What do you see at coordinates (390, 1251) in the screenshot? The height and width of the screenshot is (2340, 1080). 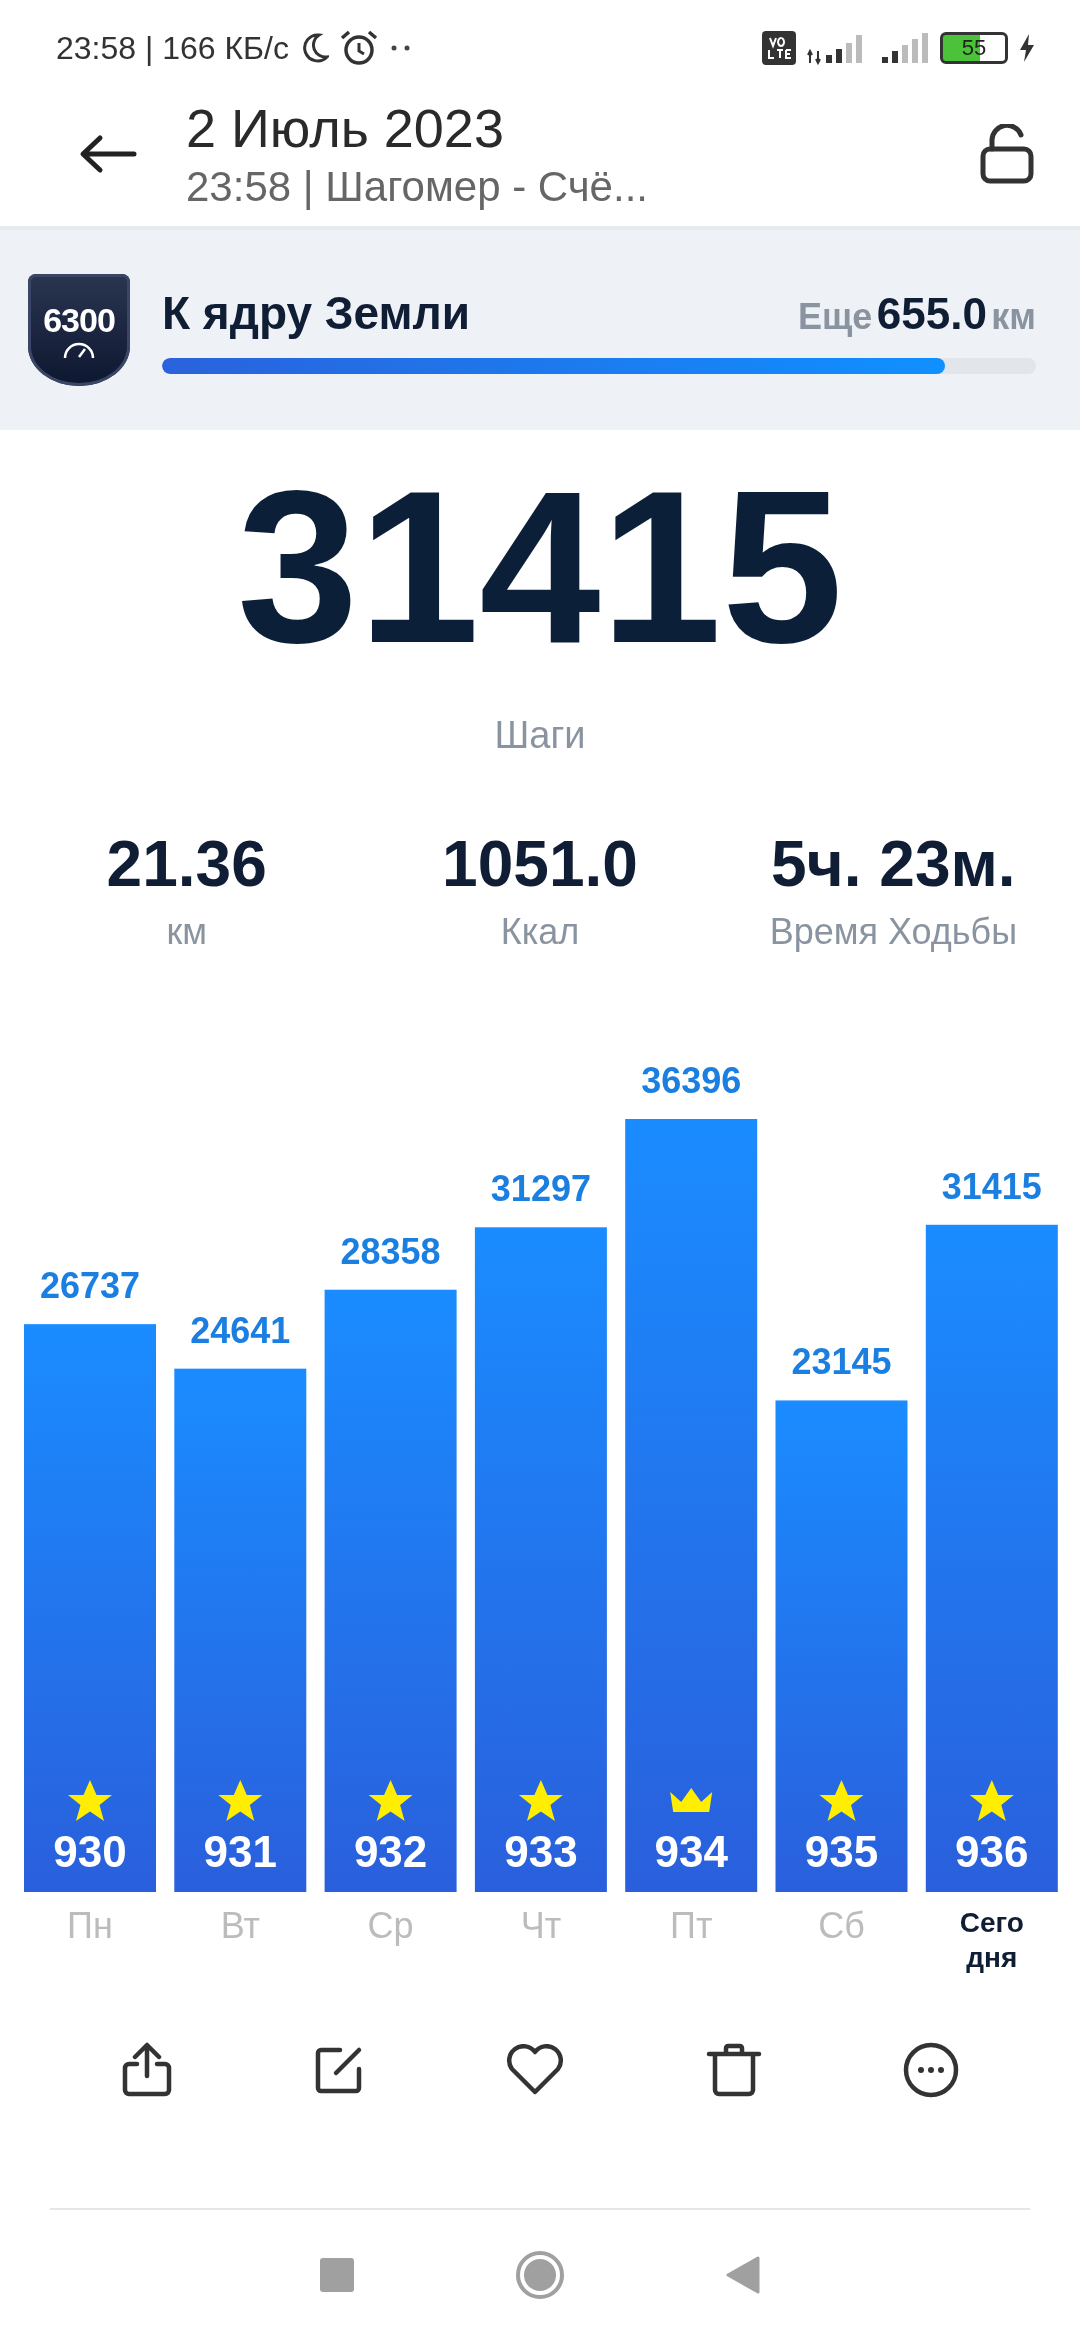 I see `bar-value-label: 28358` at bounding box center [390, 1251].